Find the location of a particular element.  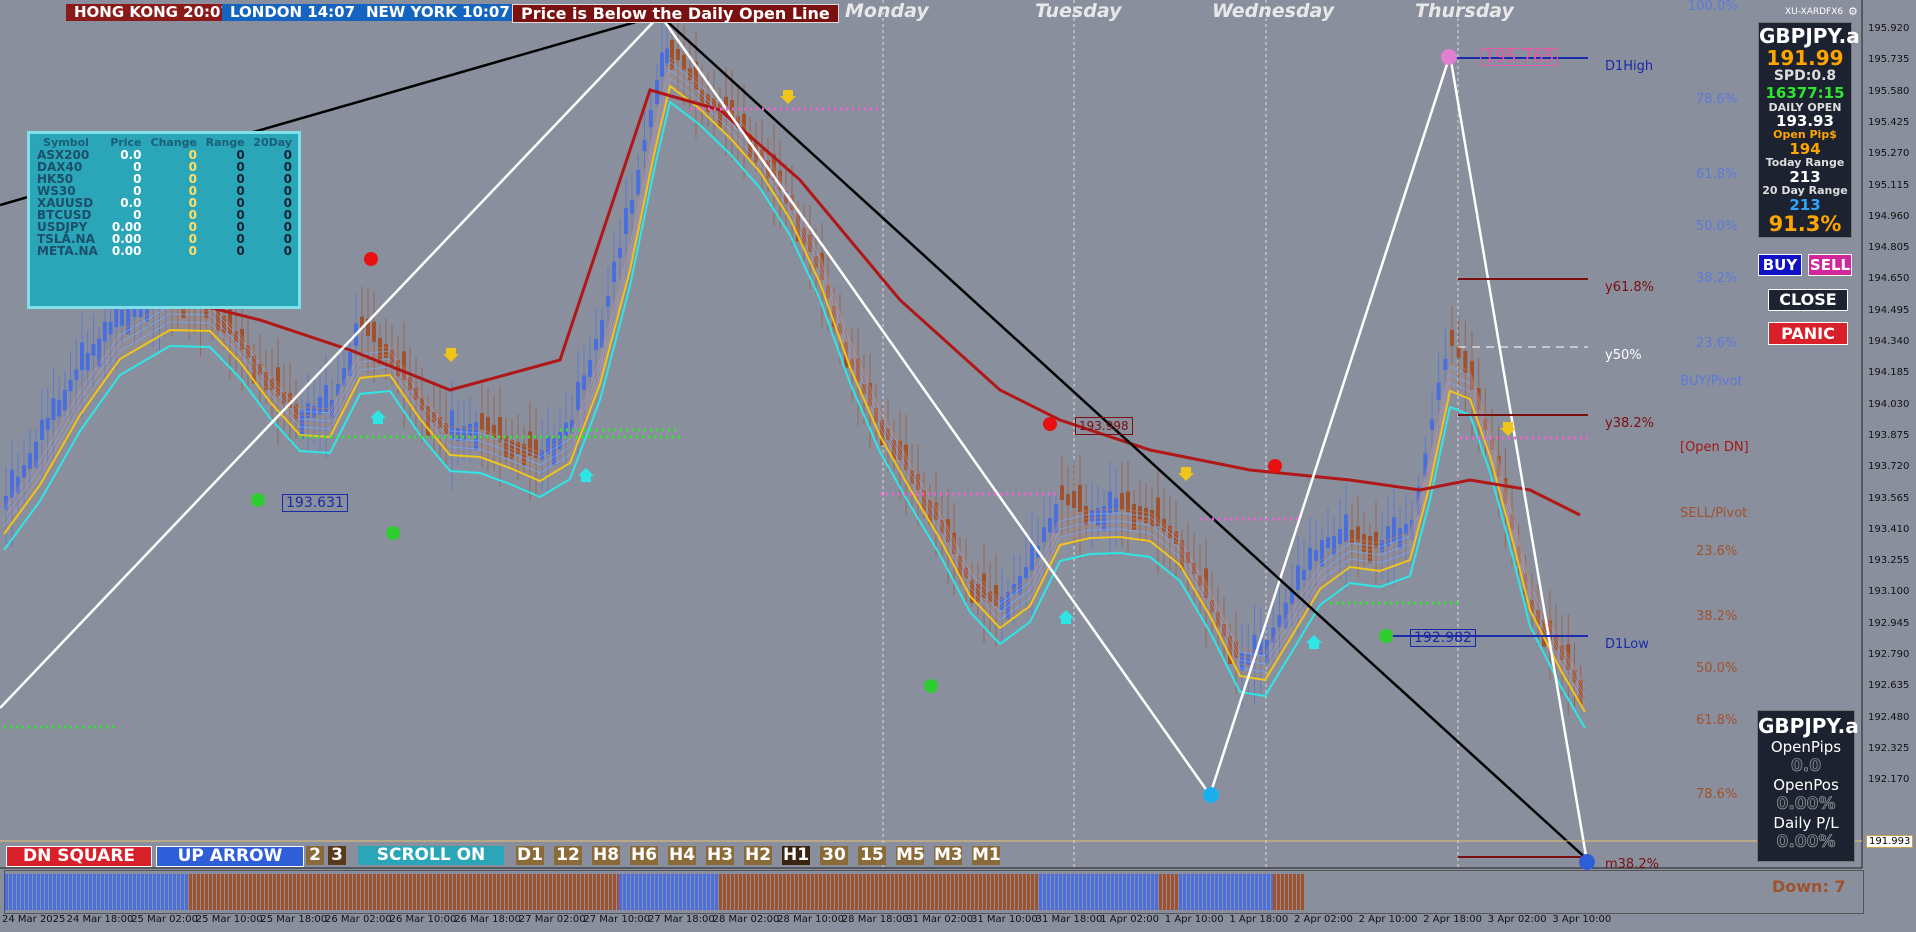

watchlist-cell: 0.00 is located at coordinates (126, 251).